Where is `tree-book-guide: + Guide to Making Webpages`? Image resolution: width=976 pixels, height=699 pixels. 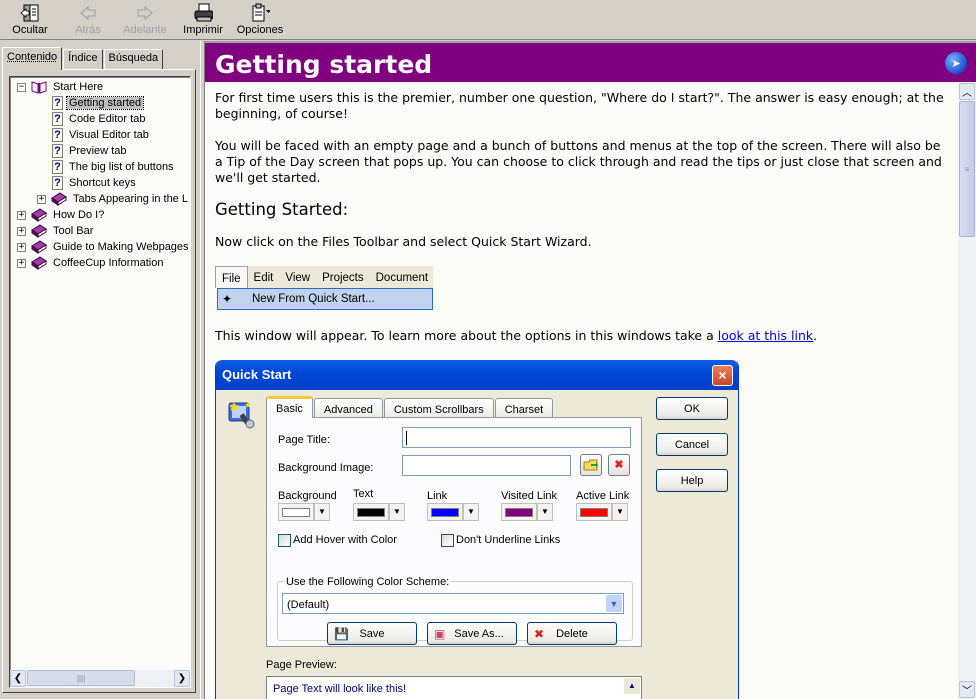
tree-book-guide: + Guide to Making Webpages is located at coordinates (103, 247).